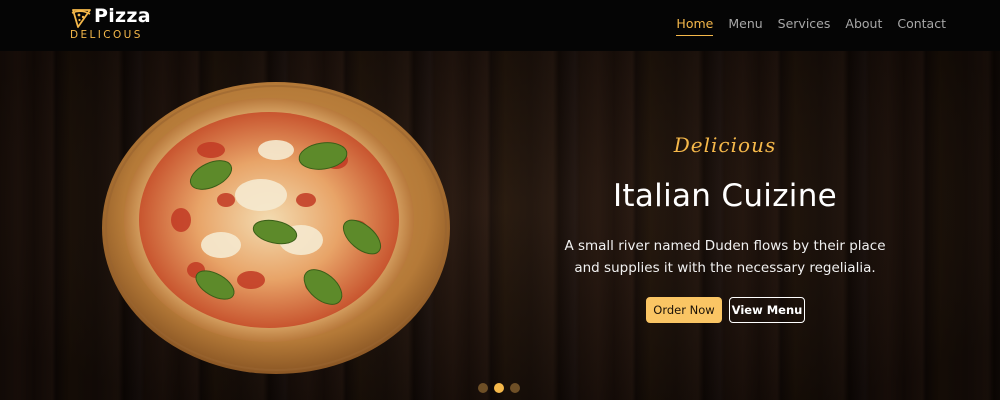 Image resolution: width=1000 pixels, height=400 pixels. Describe the element at coordinates (725, 145) in the screenshot. I see `hero-subtitle: Delicious` at that location.